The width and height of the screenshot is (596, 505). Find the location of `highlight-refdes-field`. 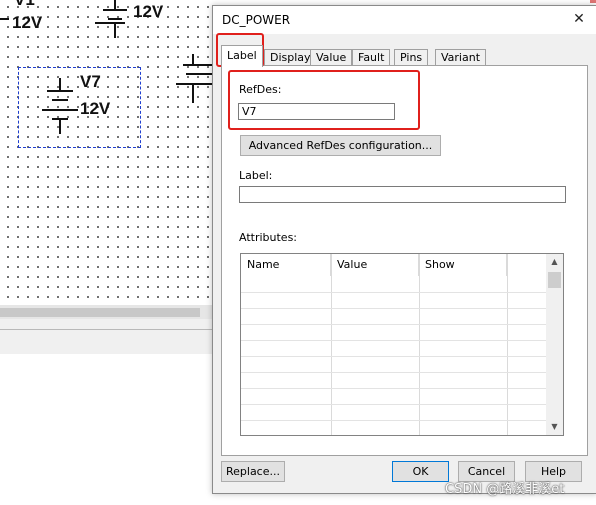

highlight-refdes-field is located at coordinates (324, 100).